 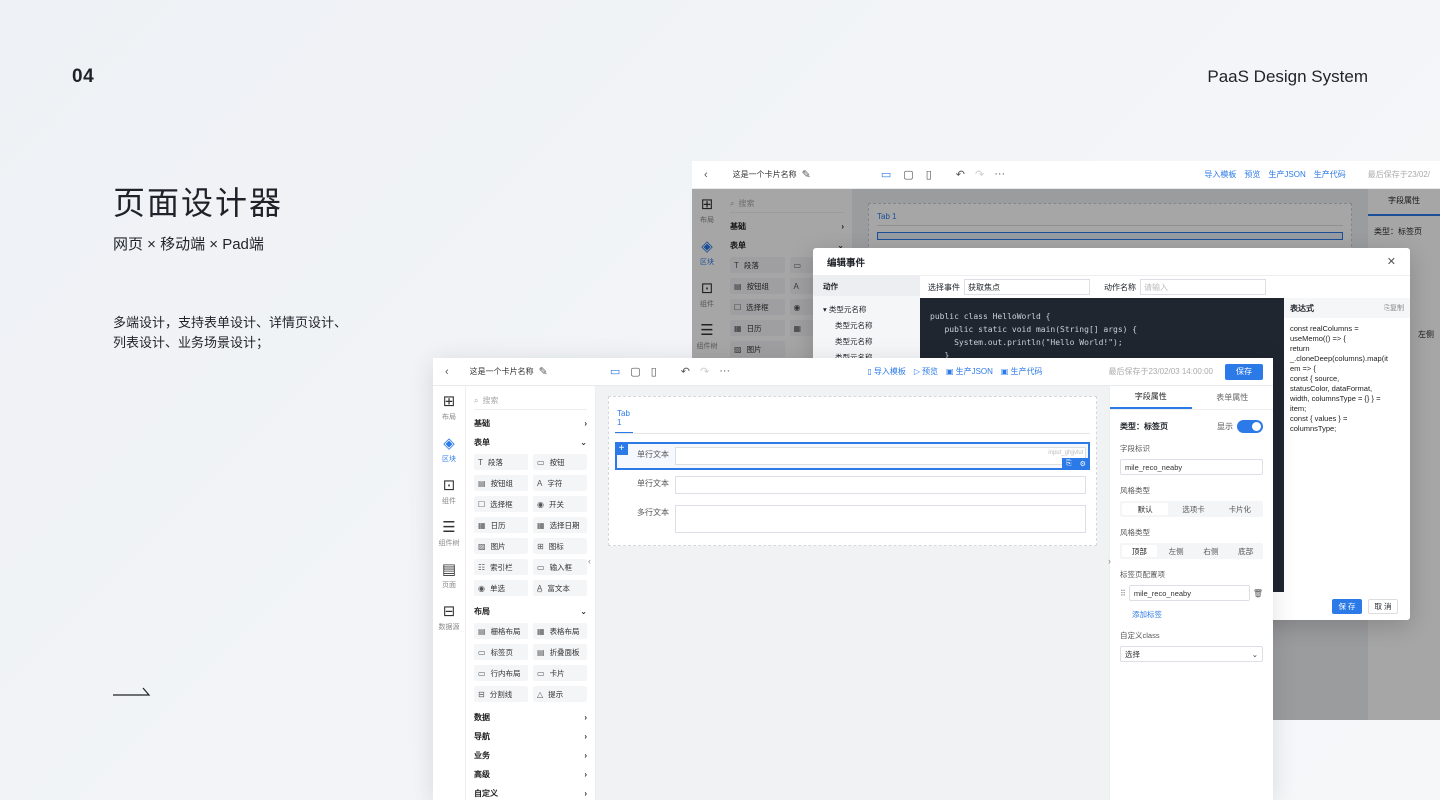 I want to click on layout-component-chip: ▭ 标签页, so click(x=501, y=652).